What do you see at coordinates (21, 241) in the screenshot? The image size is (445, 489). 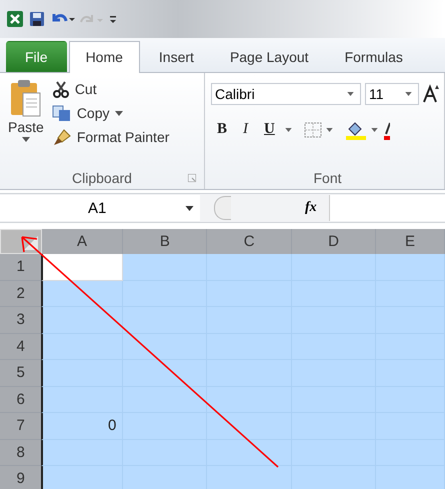 I see `select-all-button` at bounding box center [21, 241].